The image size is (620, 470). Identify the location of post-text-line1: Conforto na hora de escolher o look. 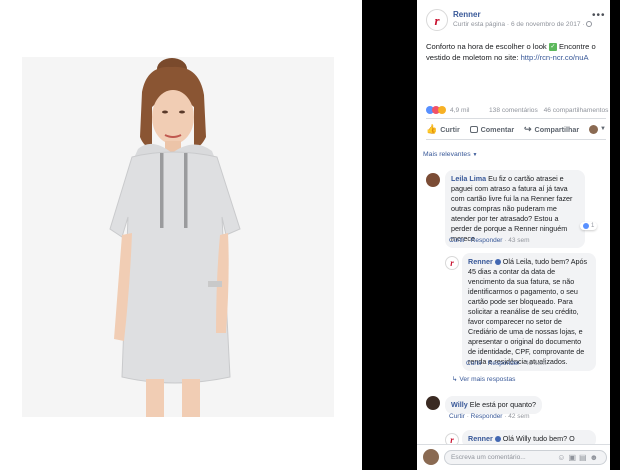
(486, 46).